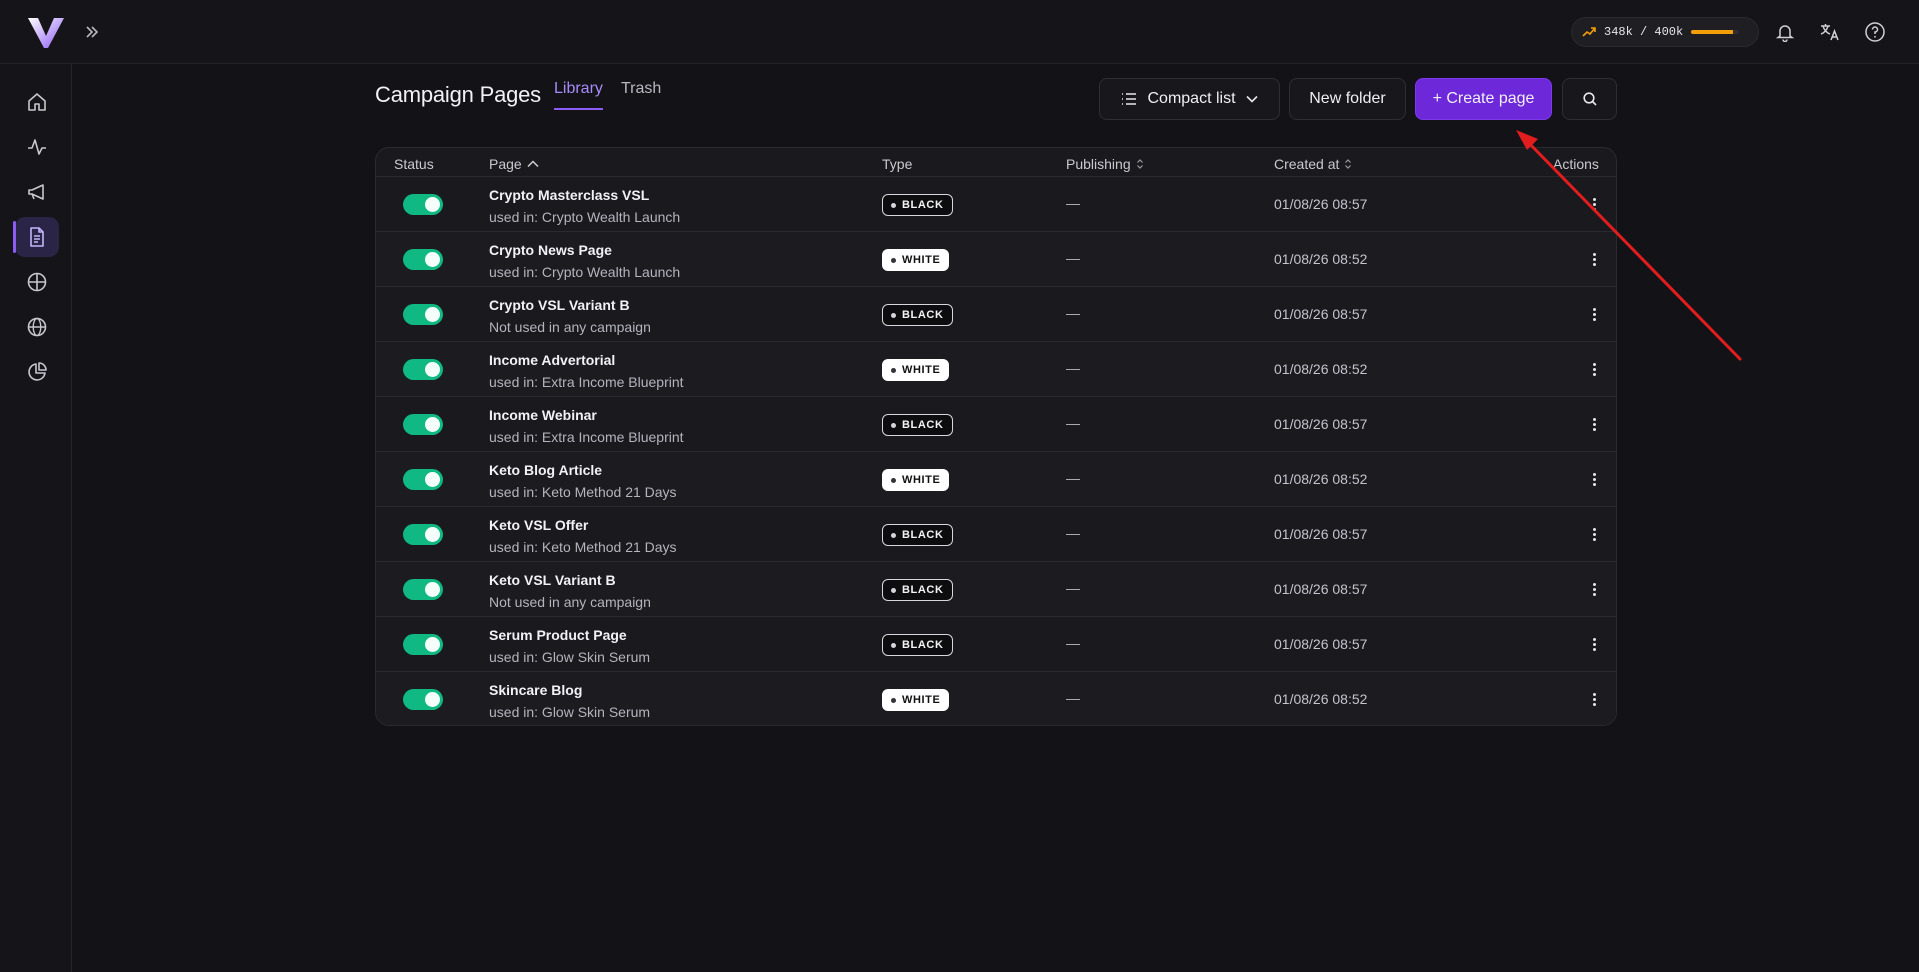 This screenshot has width=1919, height=972. I want to click on page-name: Crypto VSL Variant B, so click(559, 305).